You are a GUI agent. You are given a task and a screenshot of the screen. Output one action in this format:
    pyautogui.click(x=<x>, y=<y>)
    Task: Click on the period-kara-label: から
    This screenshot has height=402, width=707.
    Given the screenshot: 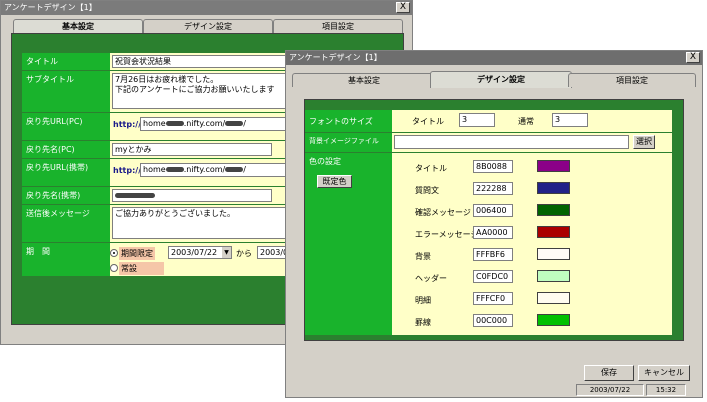 What is the action you would take?
    pyautogui.click(x=244, y=253)
    